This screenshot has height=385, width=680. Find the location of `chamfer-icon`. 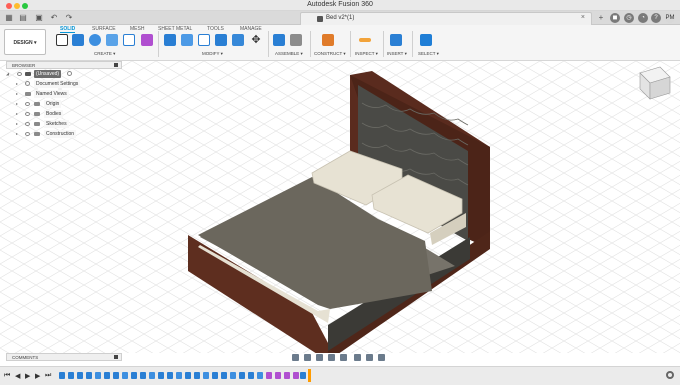

chamfer-icon is located at coordinates (204, 40).